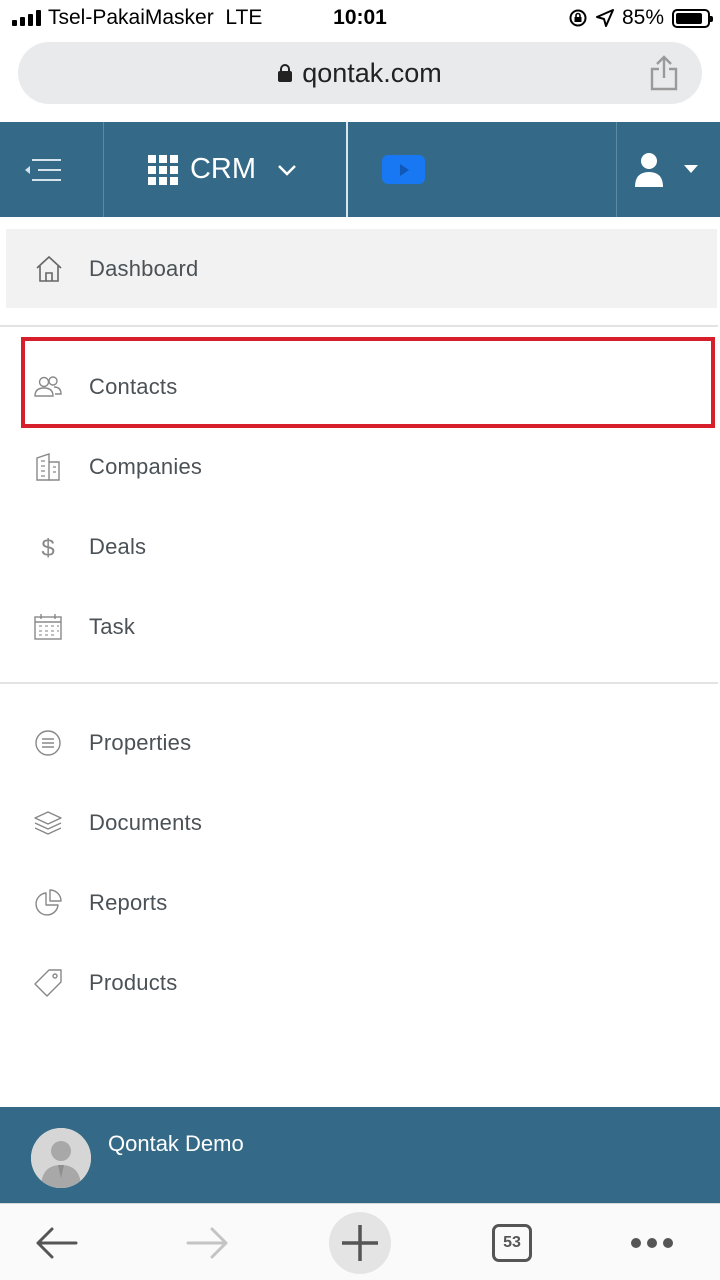 The width and height of the screenshot is (720, 1280). I want to click on app-switcher-label: CRM, so click(223, 169).